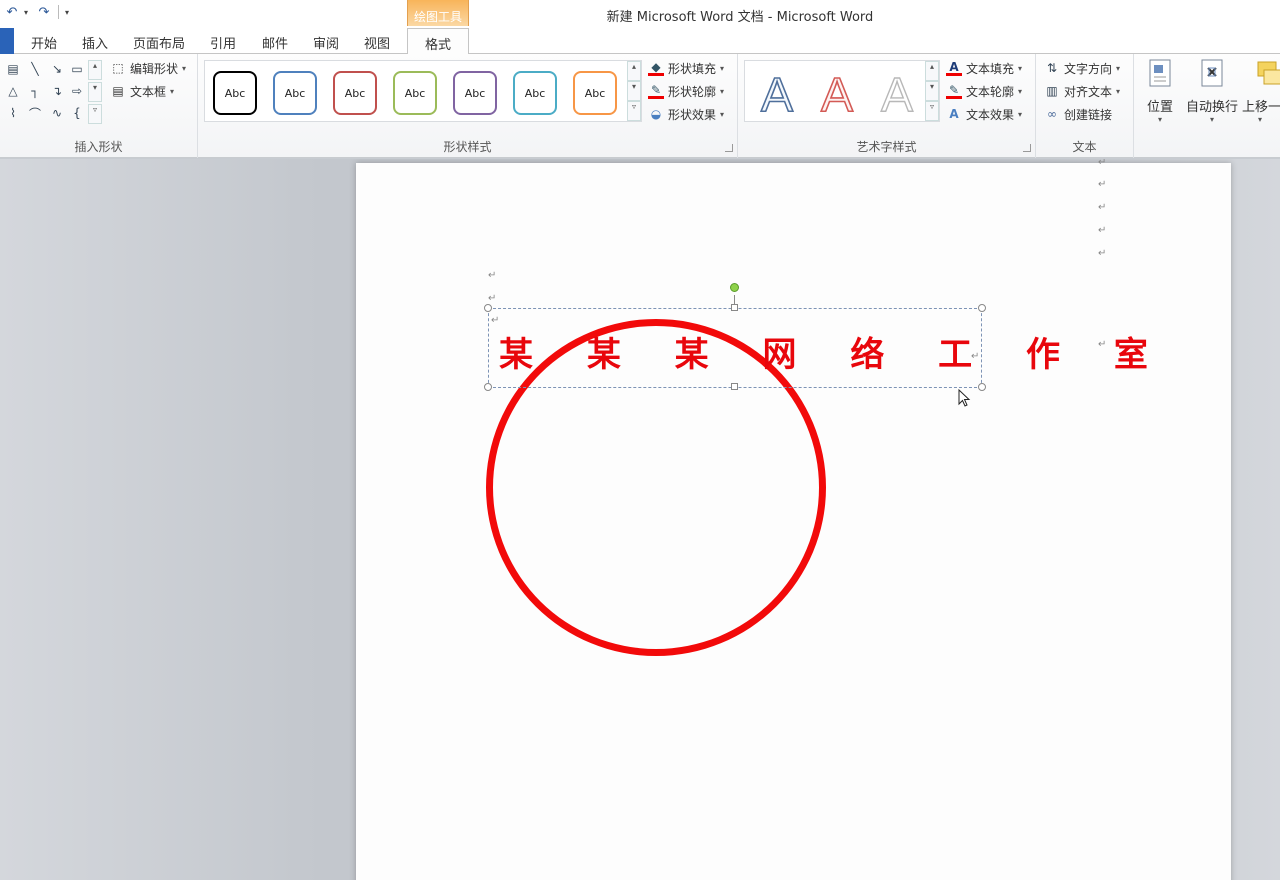  I want to click on elbow-arrow-connector-icon: ↴, so click(57, 91).